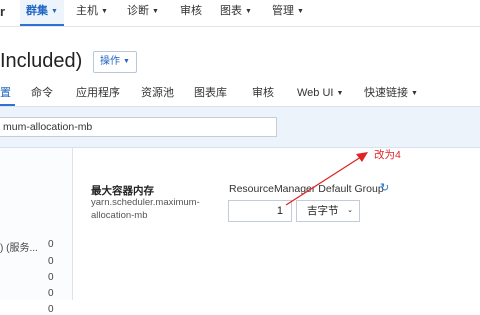 This screenshot has height=315, width=480. Describe the element at coordinates (387, 155) in the screenshot. I see `annotation-text: 改为4` at that location.